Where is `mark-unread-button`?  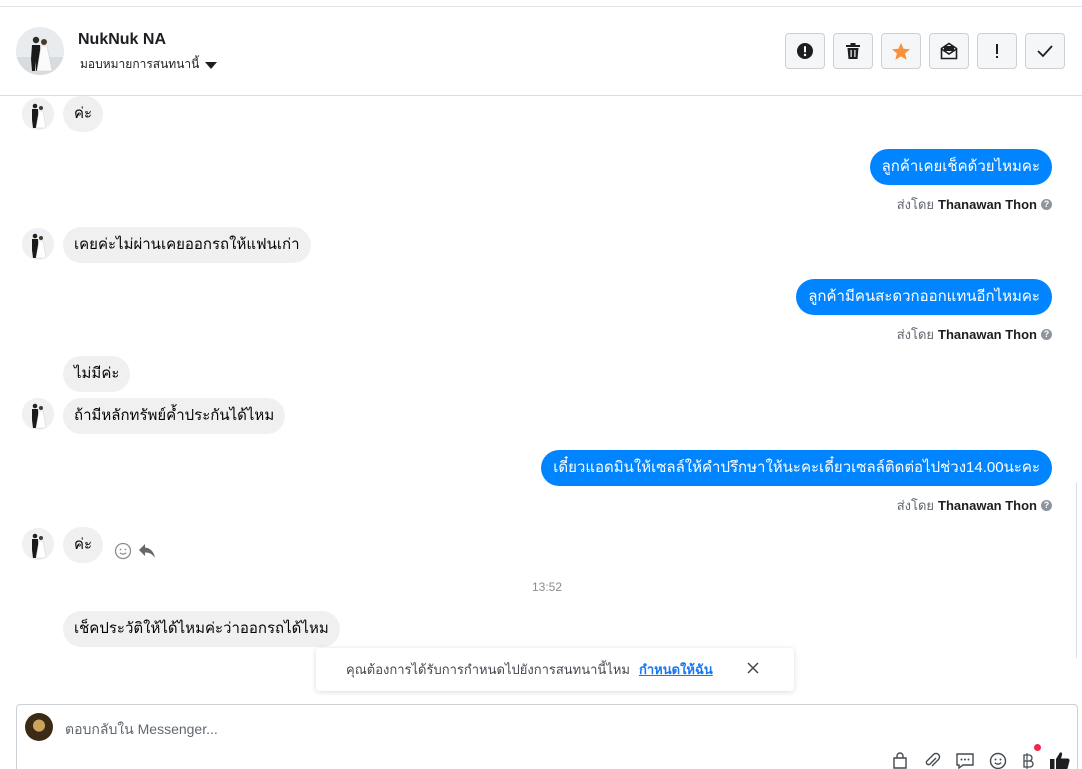 mark-unread-button is located at coordinates (949, 51).